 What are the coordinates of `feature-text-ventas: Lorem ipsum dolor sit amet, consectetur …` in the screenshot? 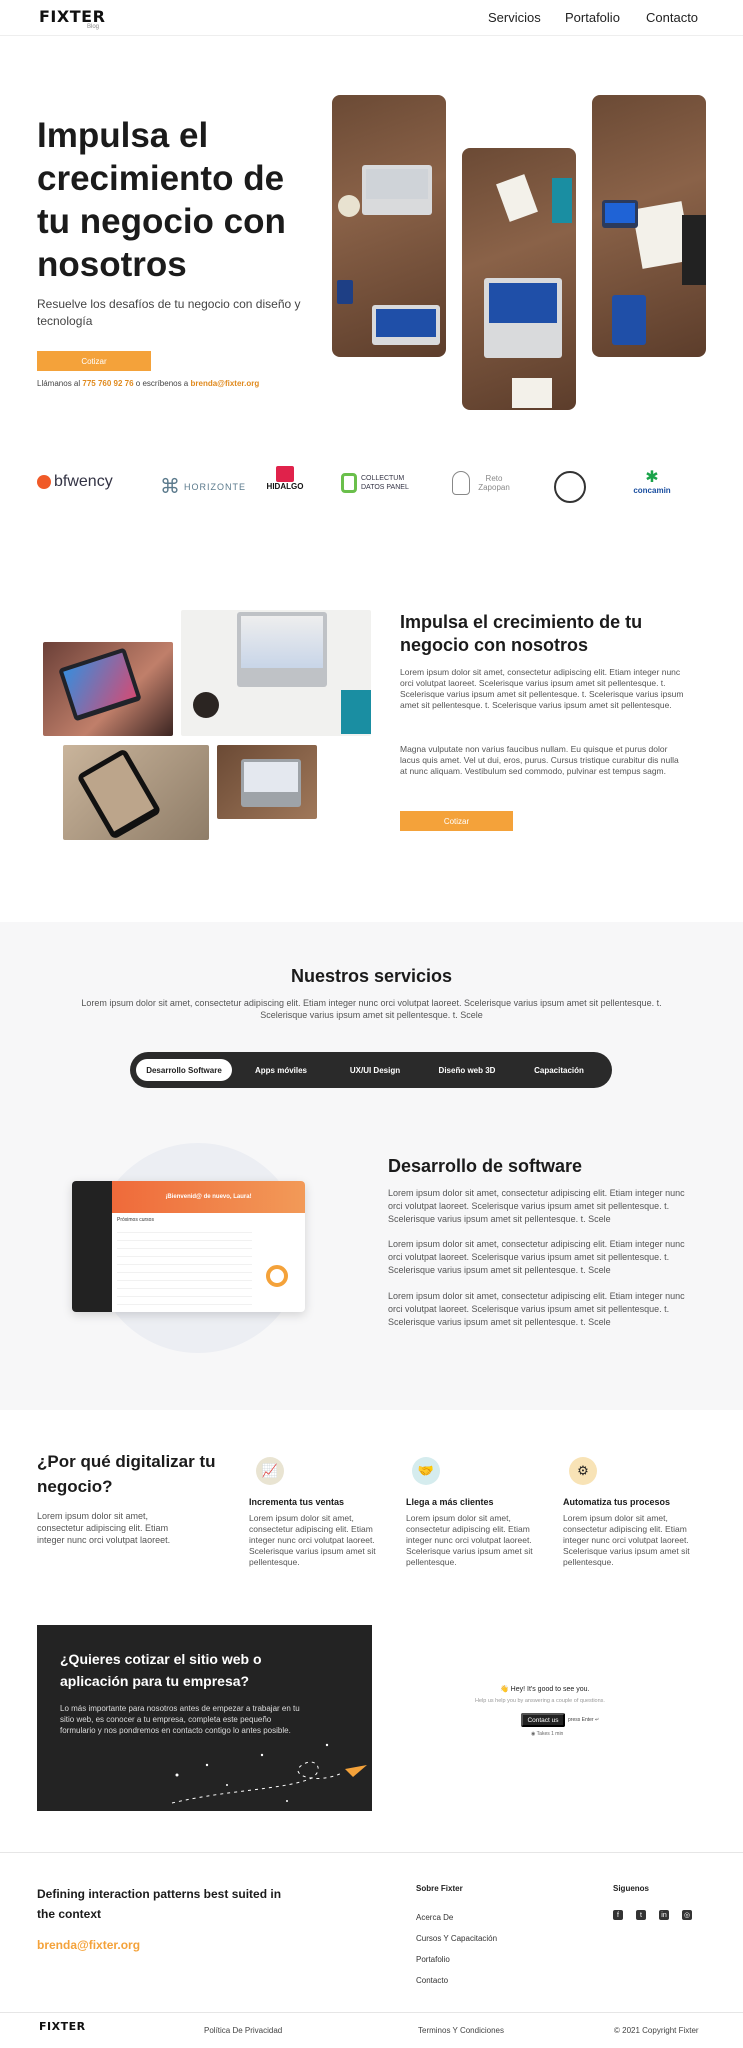 It's located at (312, 1540).